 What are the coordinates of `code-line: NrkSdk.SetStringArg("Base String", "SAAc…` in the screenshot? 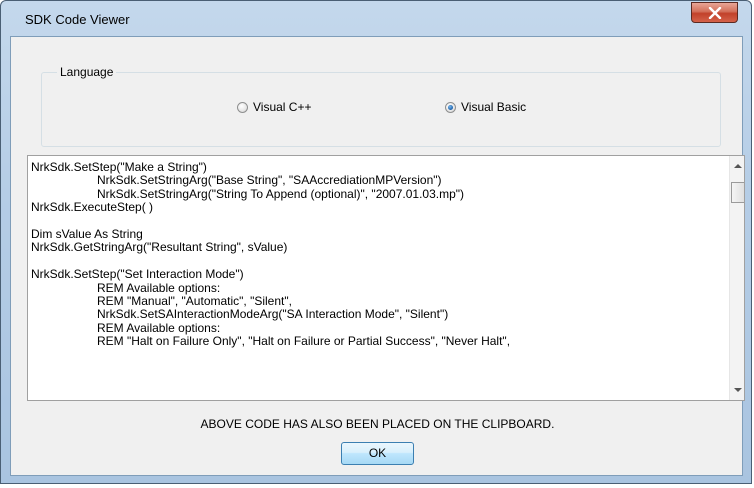 It's located at (269, 180).